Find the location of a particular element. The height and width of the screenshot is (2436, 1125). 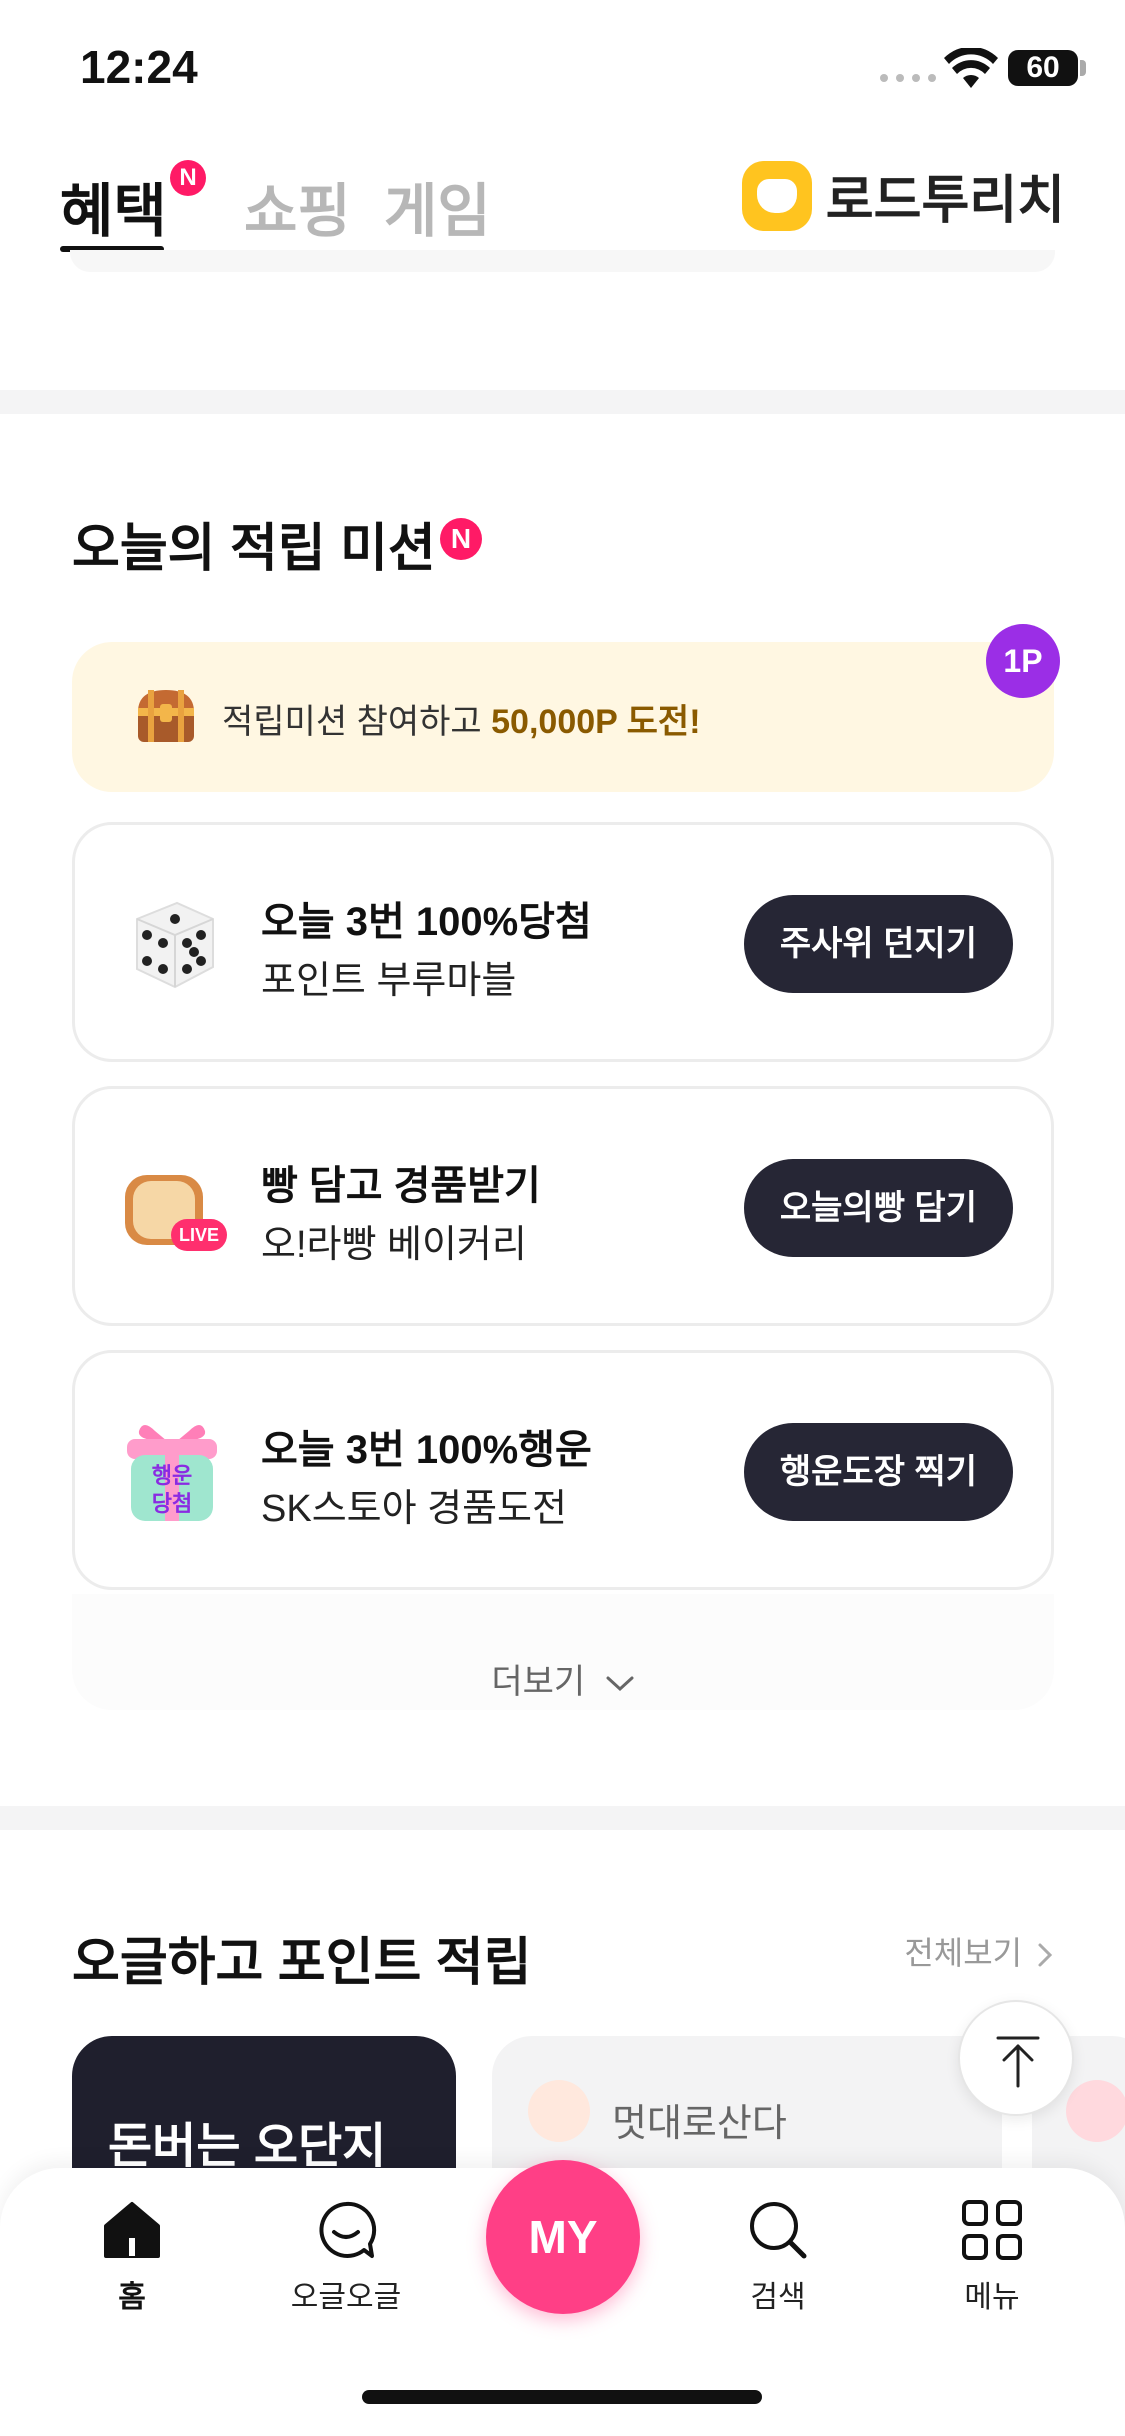

more-button: 더보기 is located at coordinates (563, 1652).